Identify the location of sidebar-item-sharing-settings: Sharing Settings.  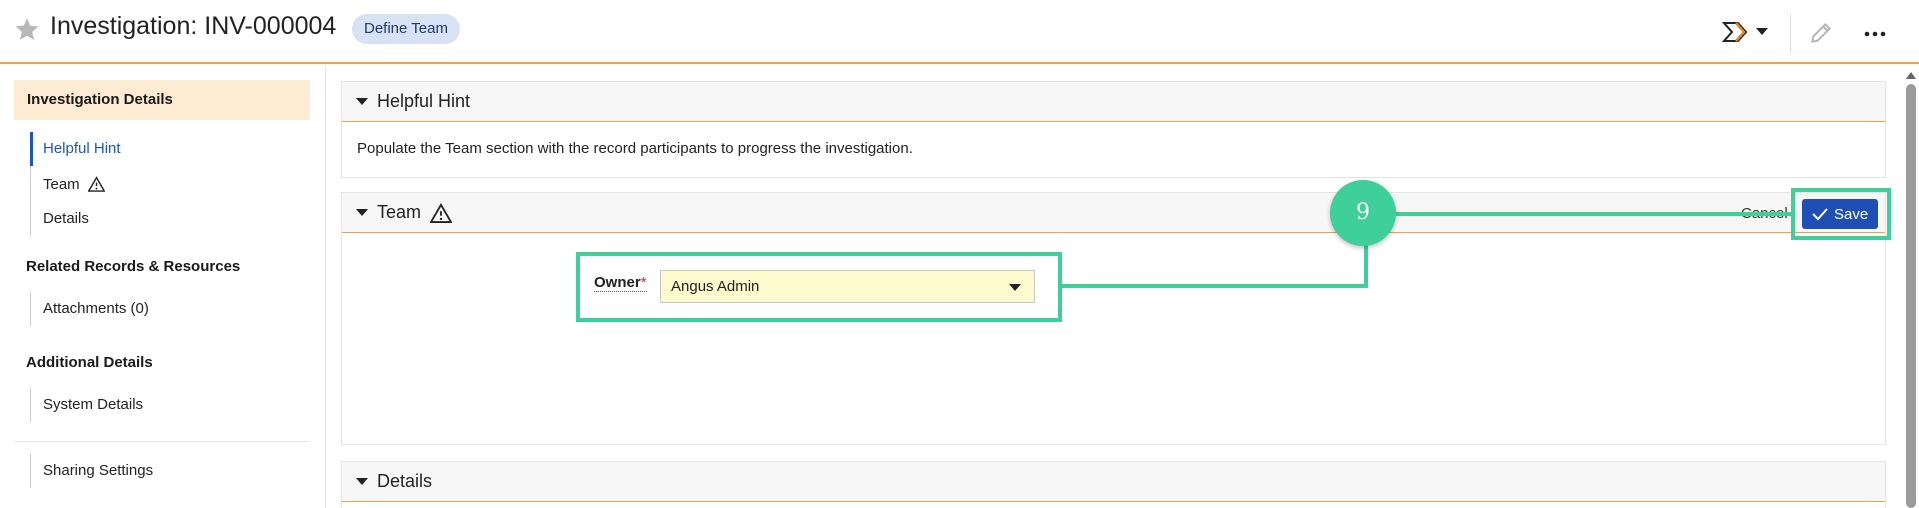
(98, 470).